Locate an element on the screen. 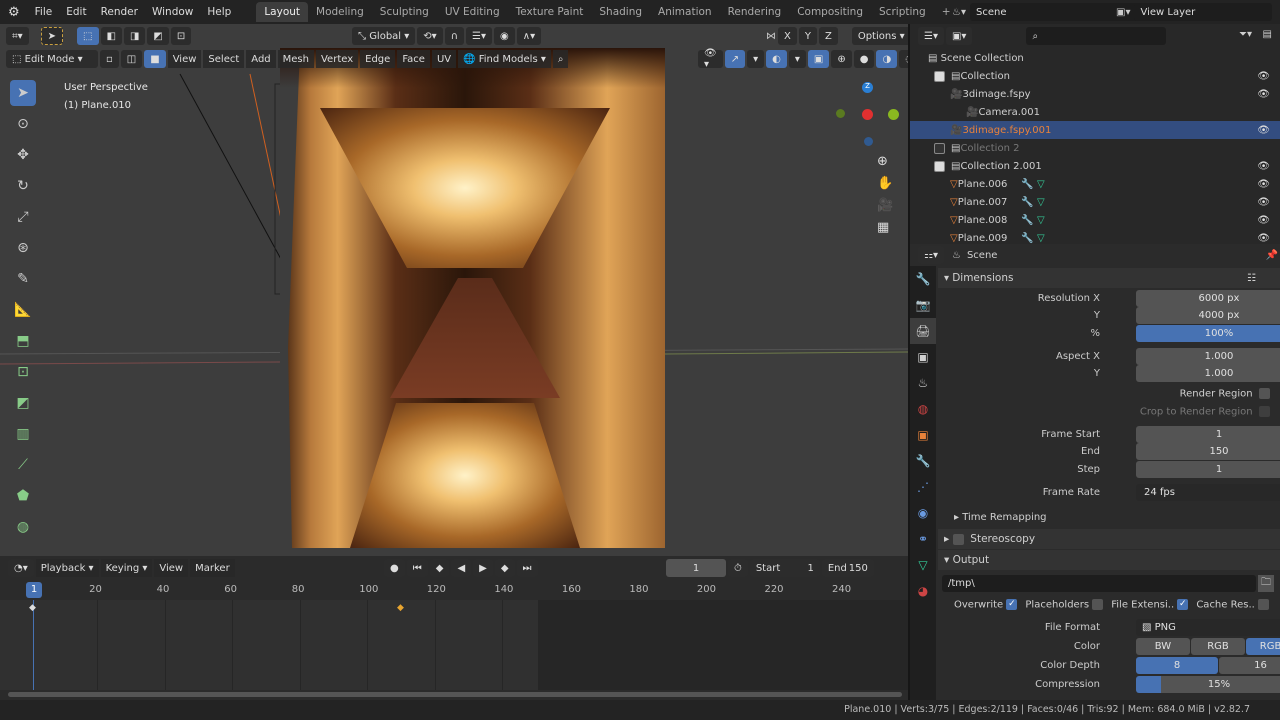  bevel-tool-icon: ◩ is located at coordinates (23, 403).